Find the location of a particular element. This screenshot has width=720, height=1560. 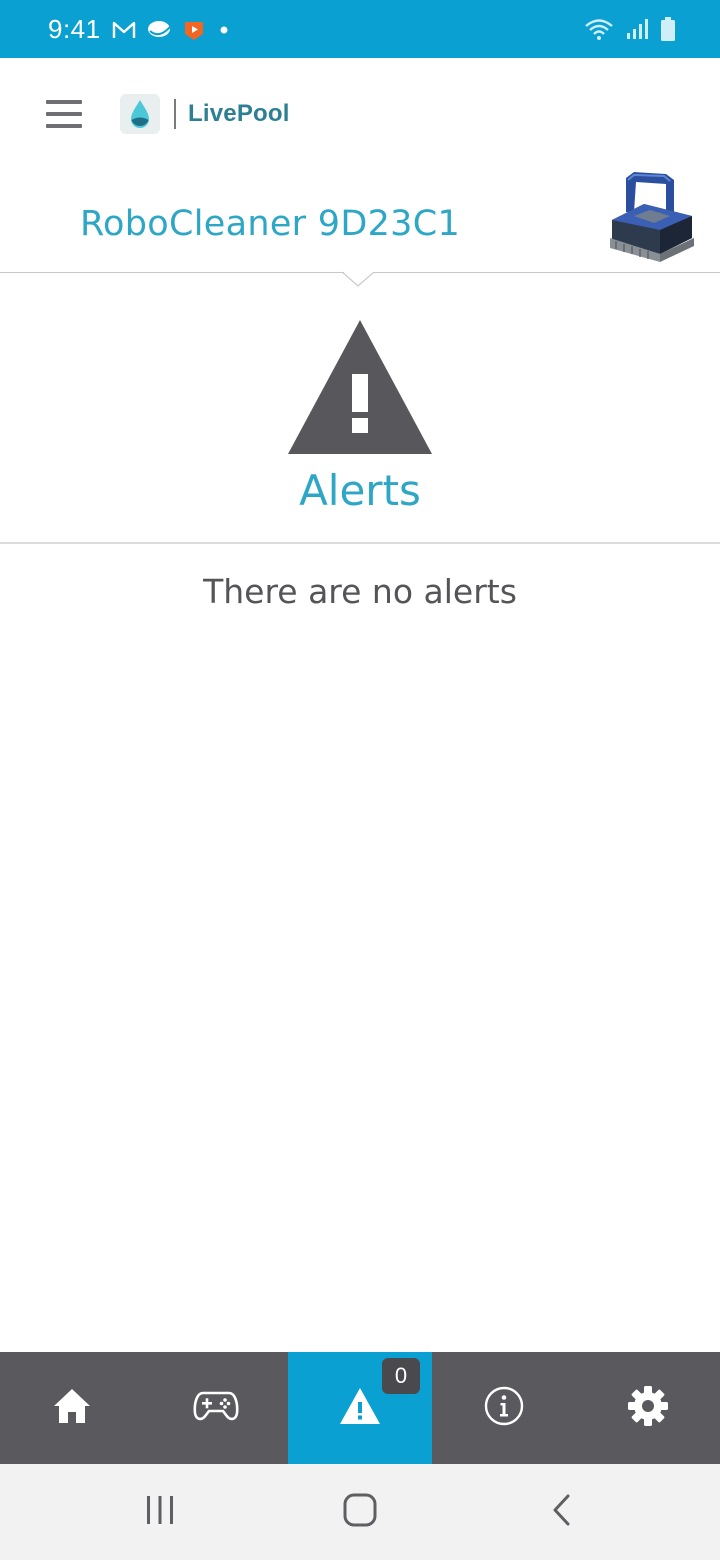

system-nav-bar is located at coordinates (360, 1512).